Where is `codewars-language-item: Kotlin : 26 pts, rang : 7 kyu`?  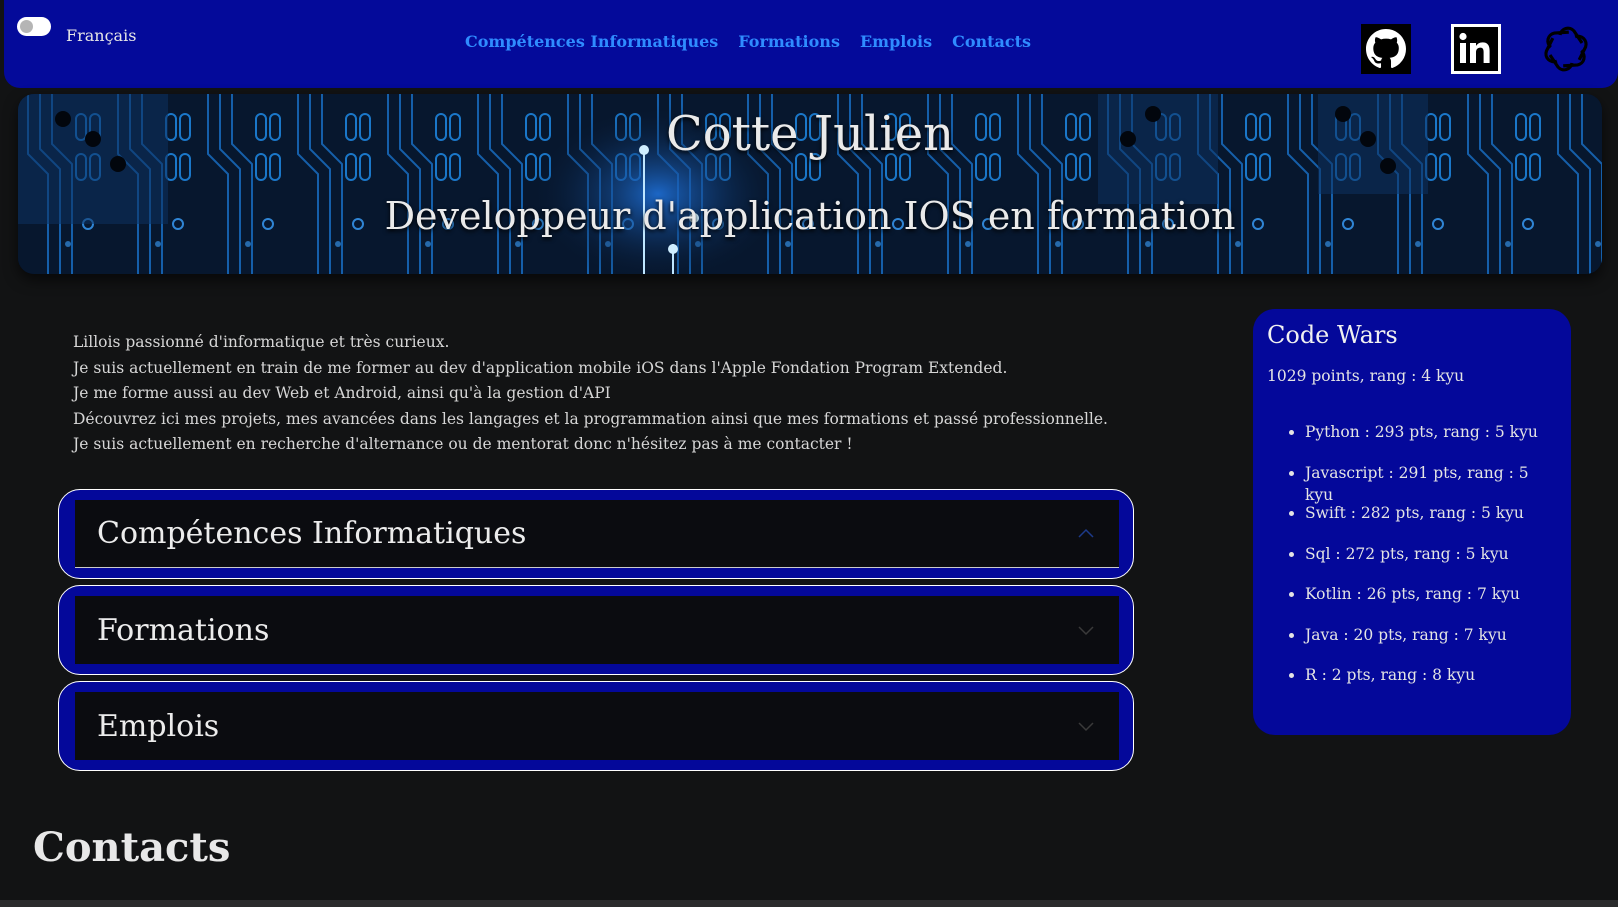 codewars-language-item: Kotlin : 26 pts, rang : 7 kyu is located at coordinates (1431, 603).